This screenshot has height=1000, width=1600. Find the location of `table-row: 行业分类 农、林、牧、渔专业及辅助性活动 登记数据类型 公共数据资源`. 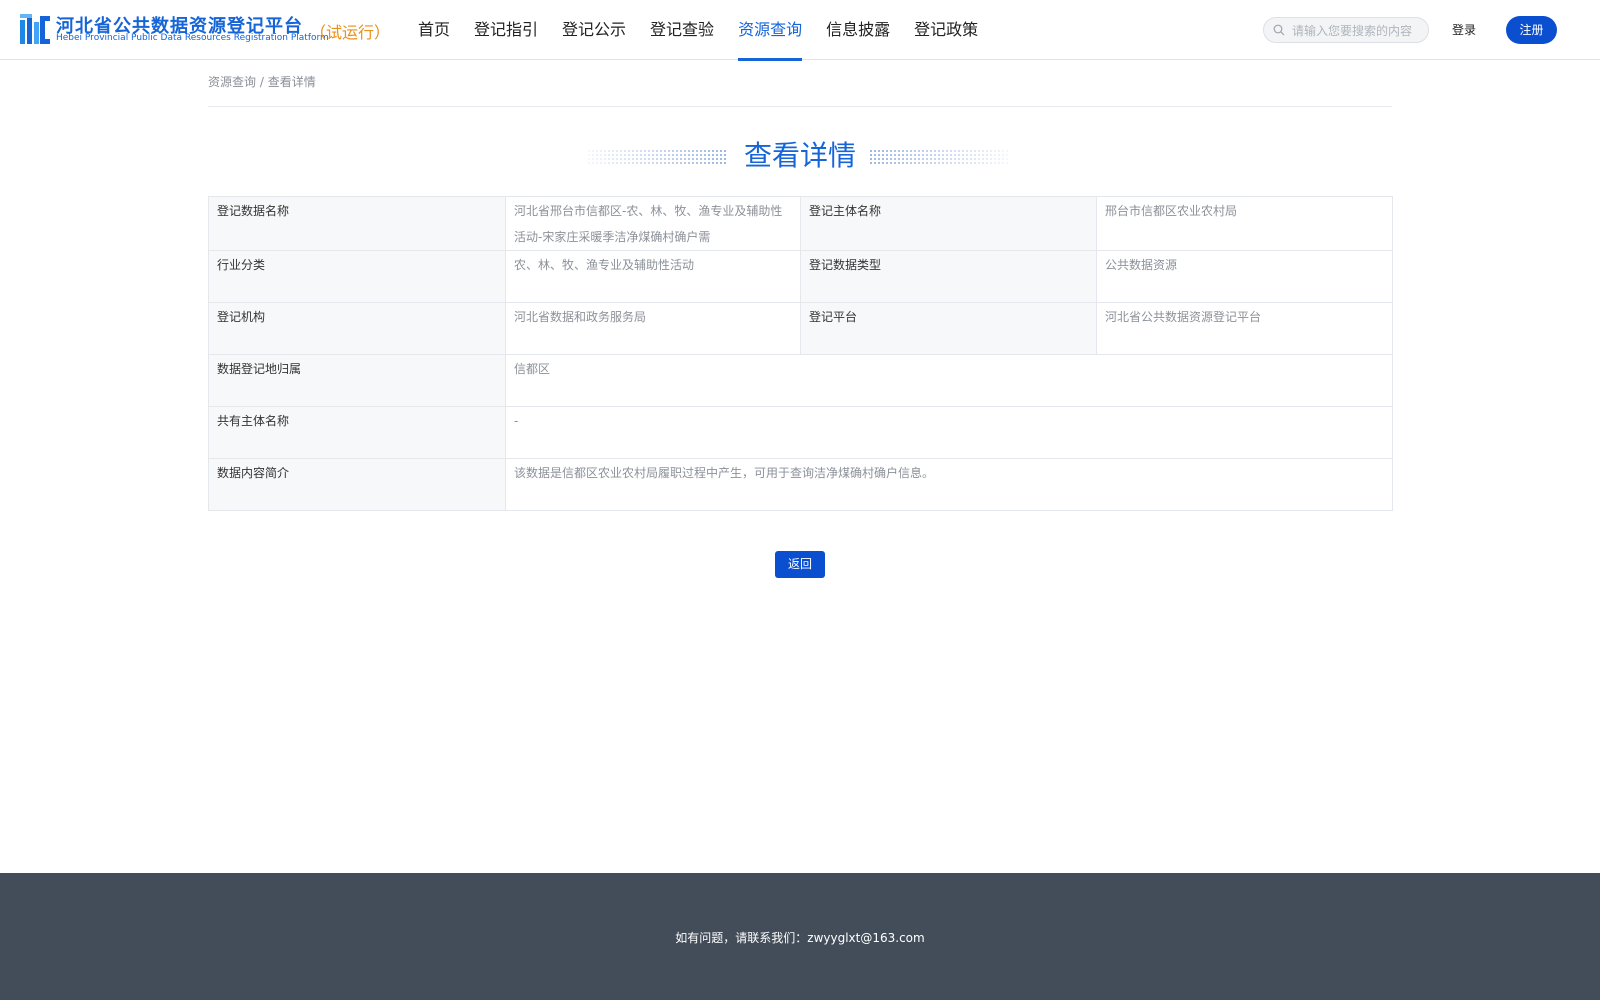

table-row: 行业分类 农、林、牧、渔专业及辅助性活动 登记数据类型 公共数据资源 is located at coordinates (800, 276).